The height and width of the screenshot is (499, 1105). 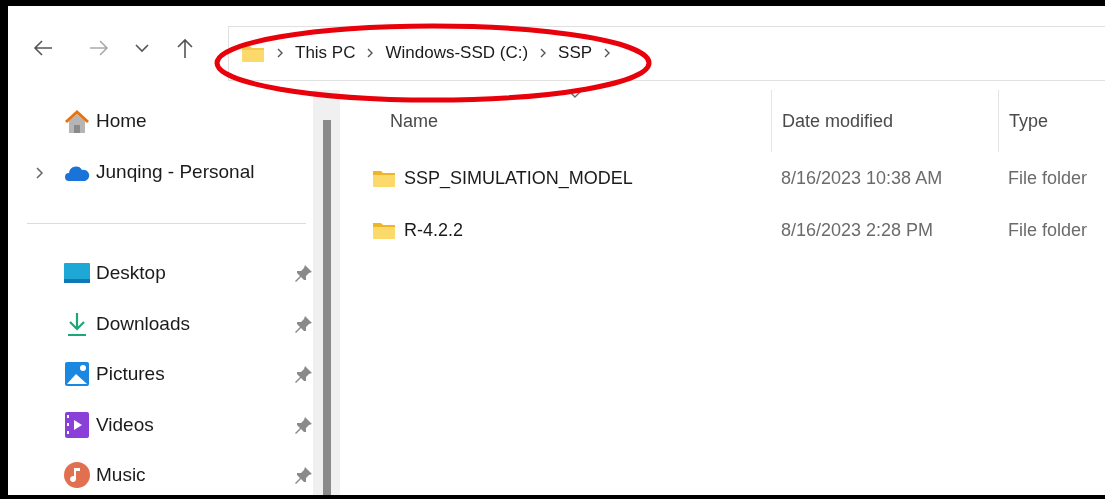 What do you see at coordinates (192, 424) in the screenshot?
I see `nav-item: Videos` at bounding box center [192, 424].